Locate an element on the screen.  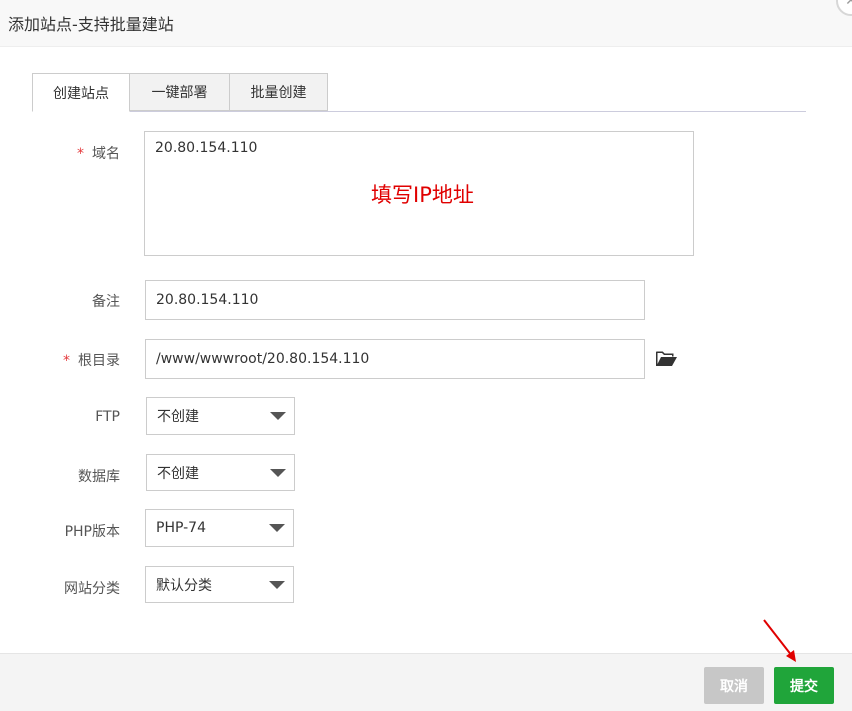
database-select: 不创建 is located at coordinates (220, 472).